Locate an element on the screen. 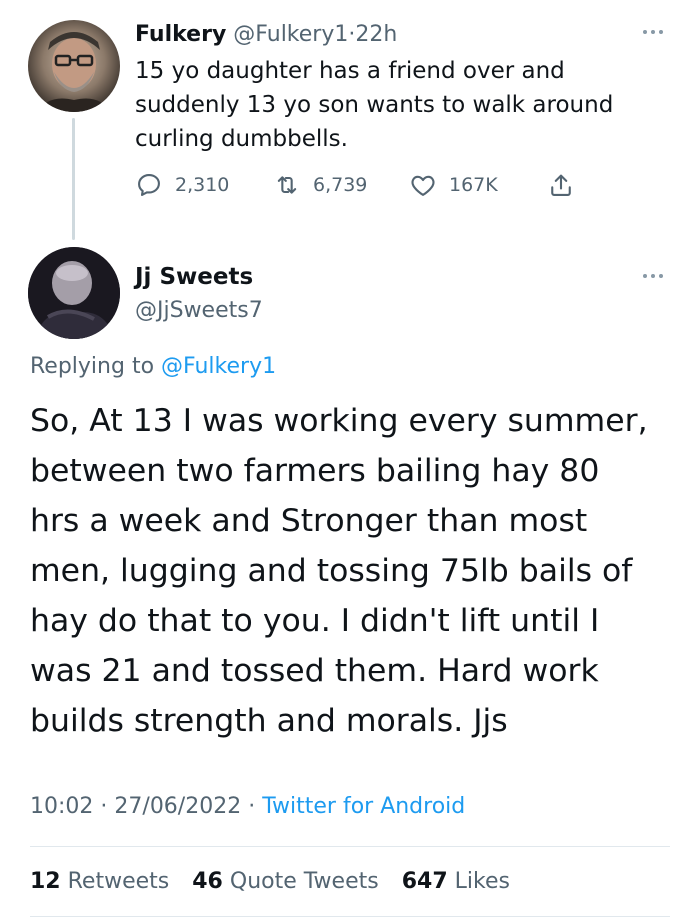 The image size is (700, 920). replying-to: Replying to @Fulkery1 is located at coordinates (153, 367).